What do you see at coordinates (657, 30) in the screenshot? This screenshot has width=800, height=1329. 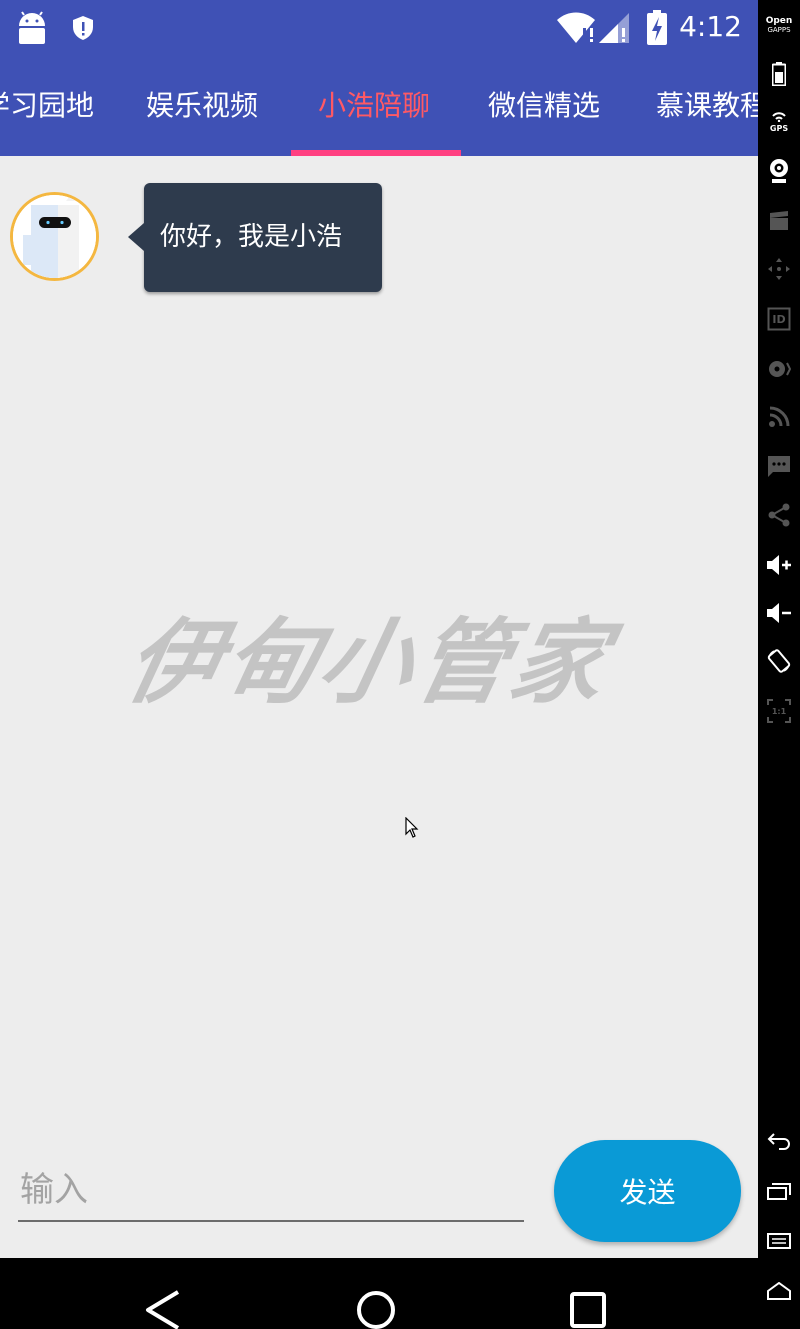 I see `battery-charging-icon` at bounding box center [657, 30].